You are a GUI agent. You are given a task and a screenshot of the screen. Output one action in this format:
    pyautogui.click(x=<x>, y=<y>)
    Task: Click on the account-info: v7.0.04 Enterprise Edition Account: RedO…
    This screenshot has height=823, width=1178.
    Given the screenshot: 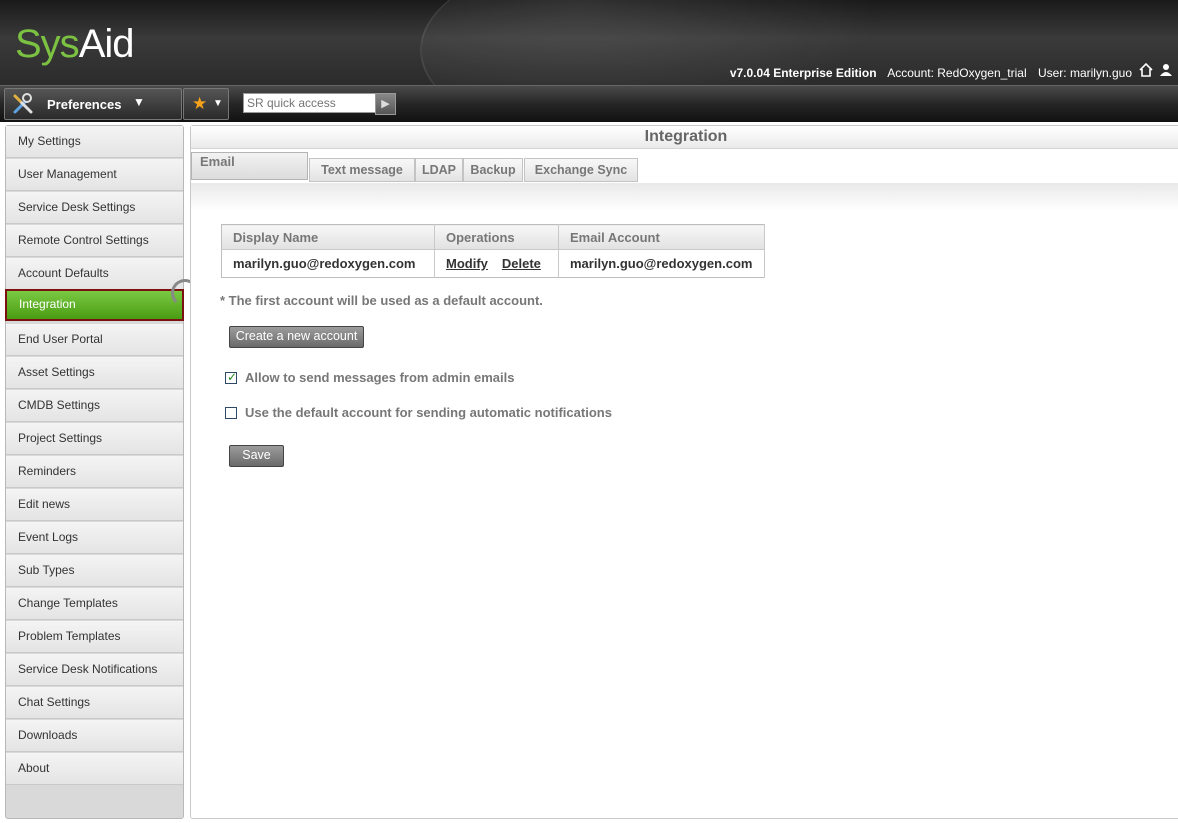 What is the action you would take?
    pyautogui.click(x=931, y=73)
    